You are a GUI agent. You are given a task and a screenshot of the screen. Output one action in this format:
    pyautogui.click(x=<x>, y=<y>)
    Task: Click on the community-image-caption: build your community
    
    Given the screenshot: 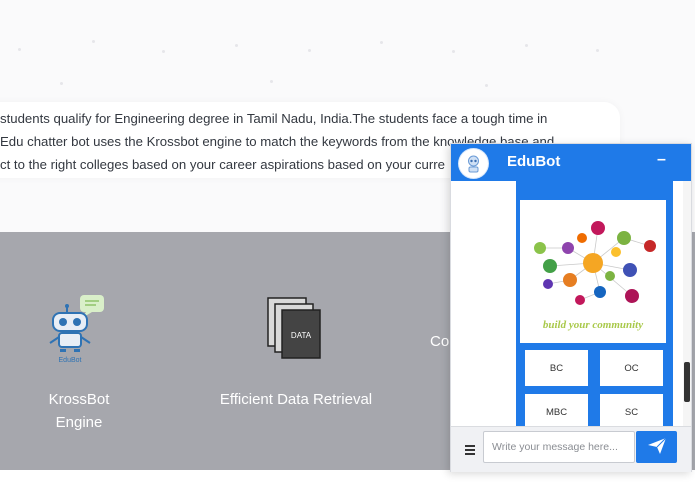 What is the action you would take?
    pyautogui.click(x=593, y=325)
    